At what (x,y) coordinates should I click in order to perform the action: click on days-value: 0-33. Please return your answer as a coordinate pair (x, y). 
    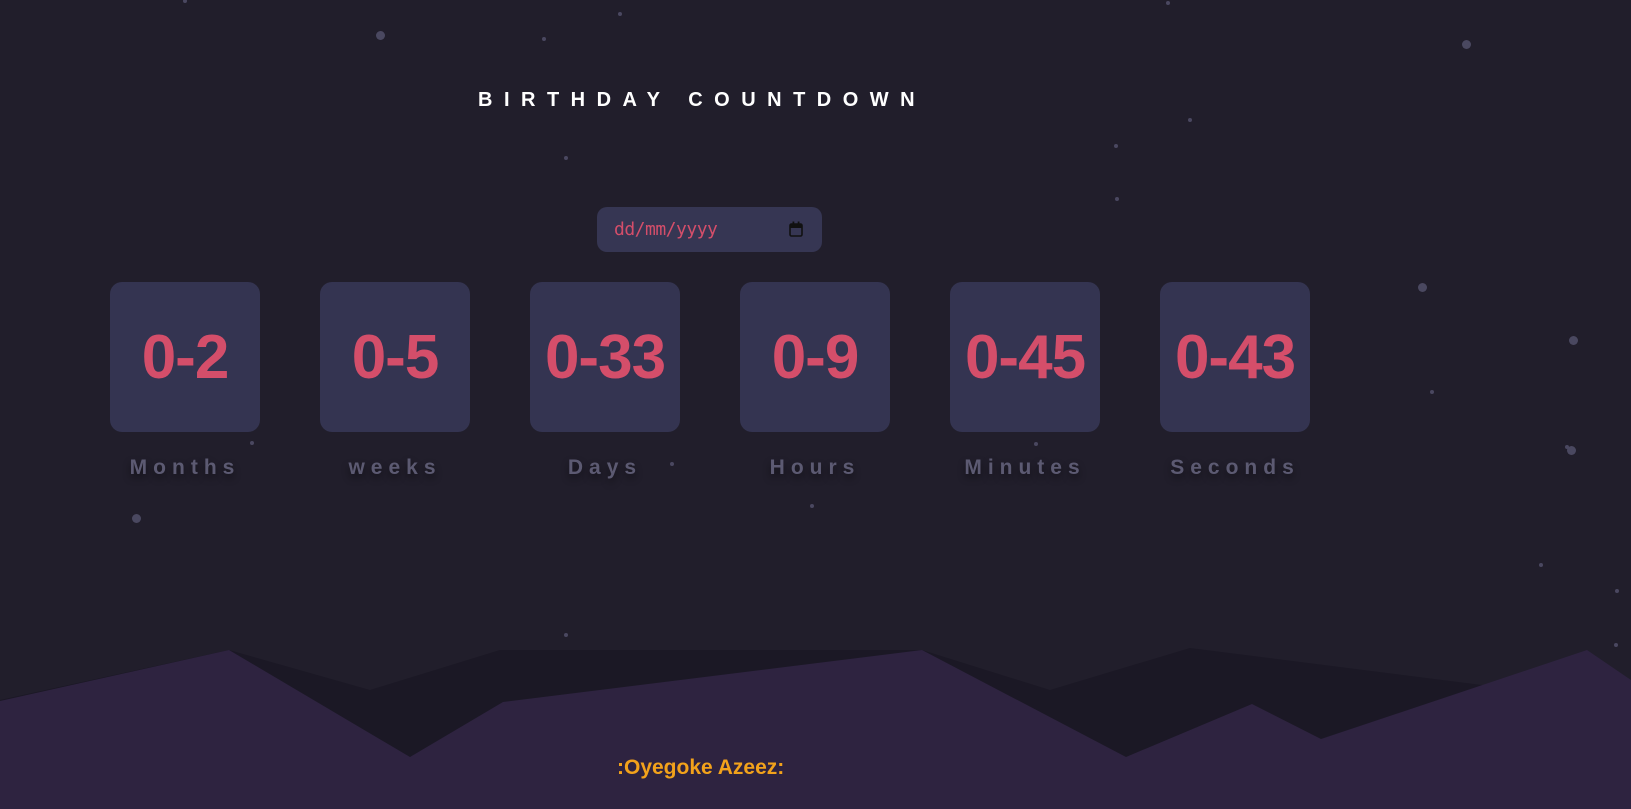
    Looking at the image, I should click on (605, 357).